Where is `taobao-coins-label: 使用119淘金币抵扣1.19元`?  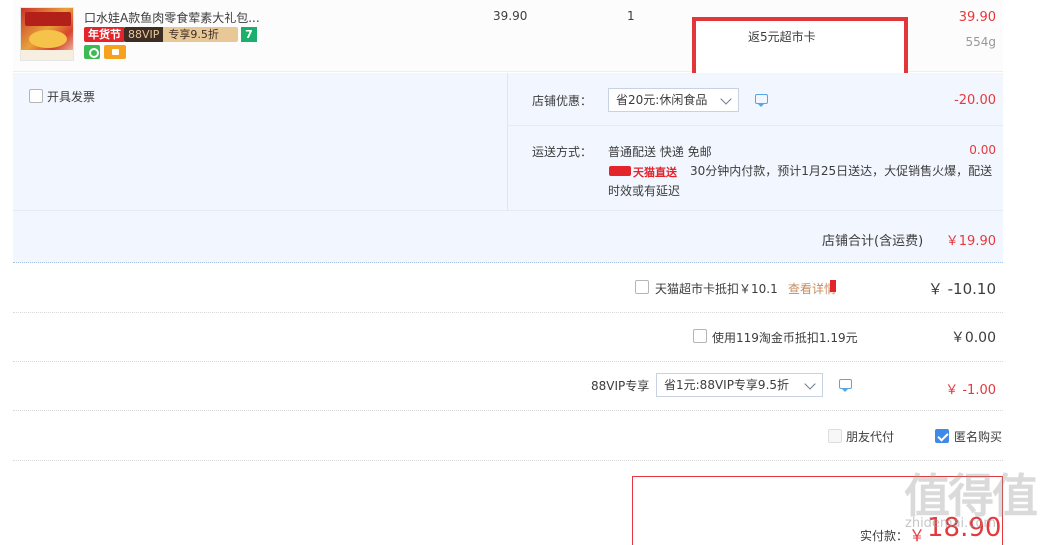 taobao-coins-label: 使用119淘金币抵扣1.19元 is located at coordinates (785, 338).